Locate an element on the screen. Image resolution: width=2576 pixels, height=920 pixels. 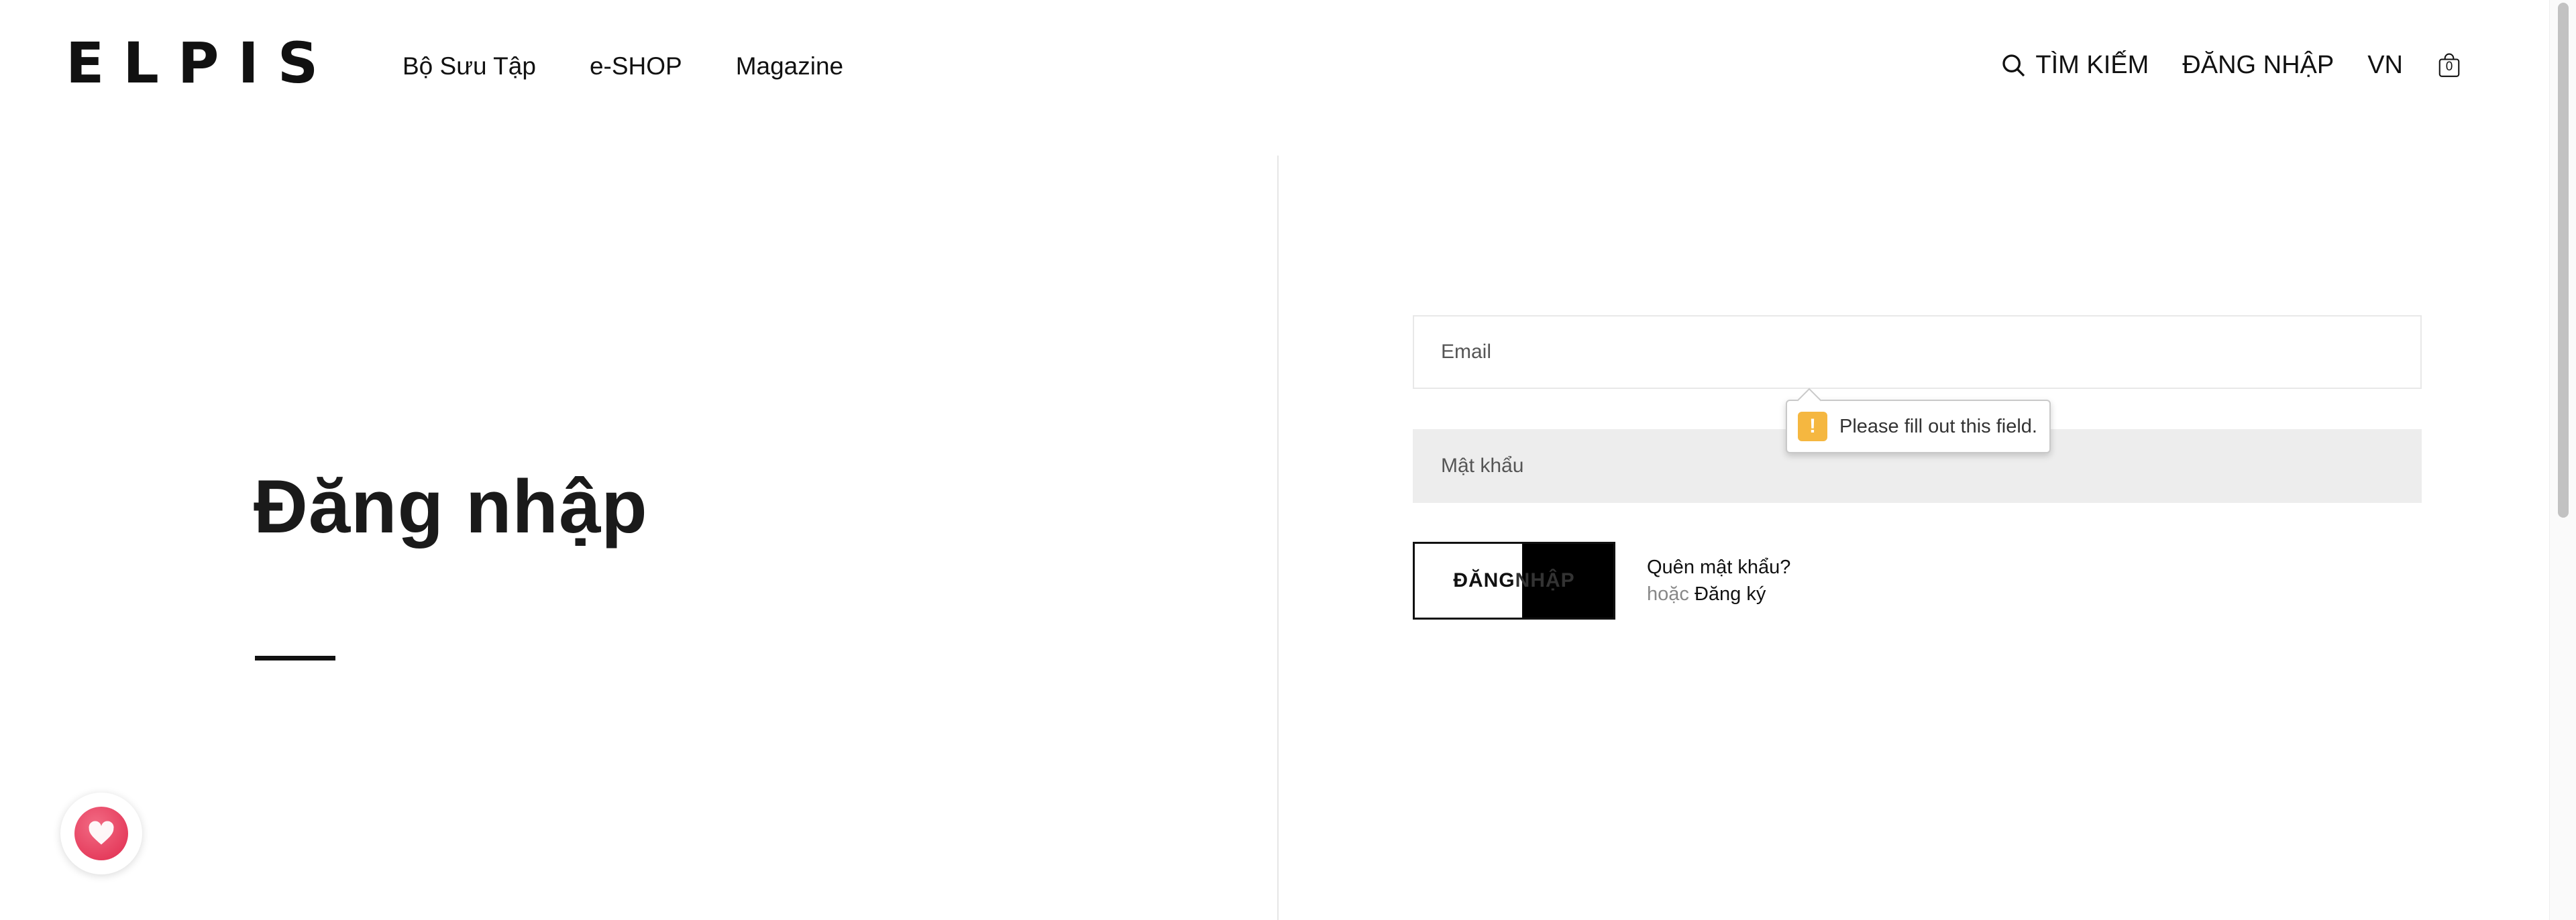
search-button: TÌM KIẾM is located at coordinates (2074, 65).